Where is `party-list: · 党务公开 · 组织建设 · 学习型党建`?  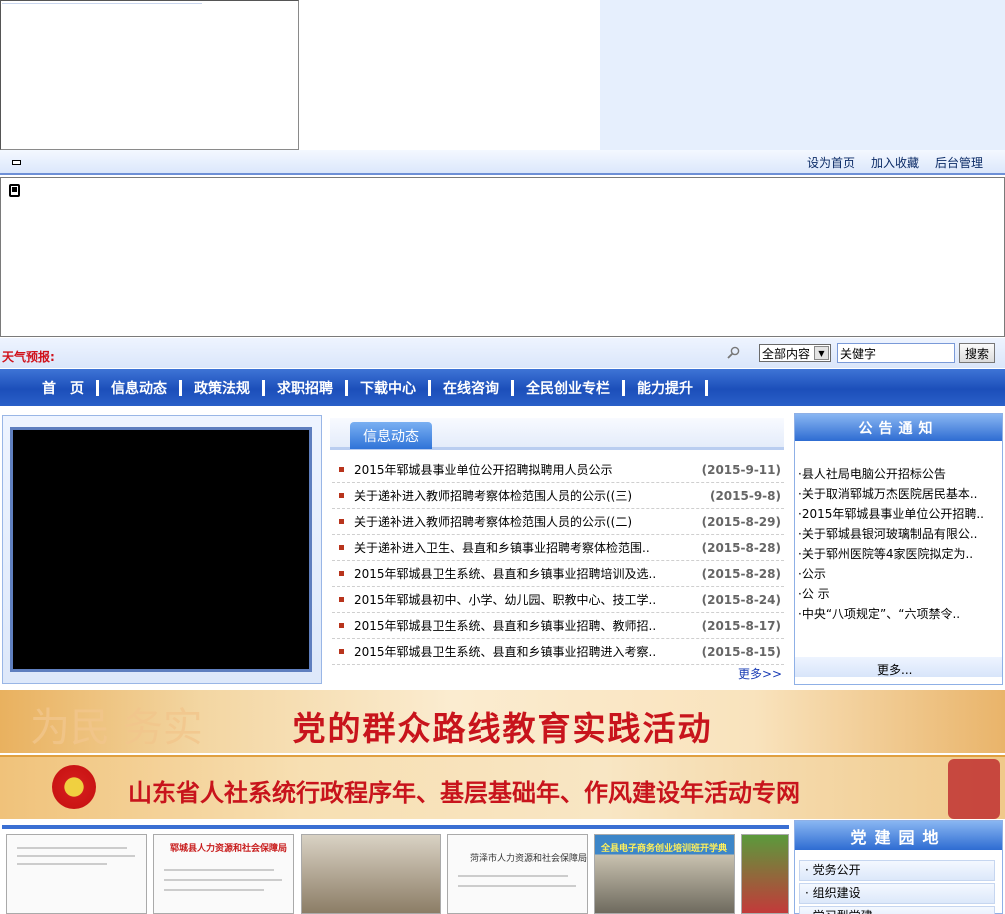 party-list: · 党务公开 · 组织建设 · 学习型党建 is located at coordinates (897, 887).